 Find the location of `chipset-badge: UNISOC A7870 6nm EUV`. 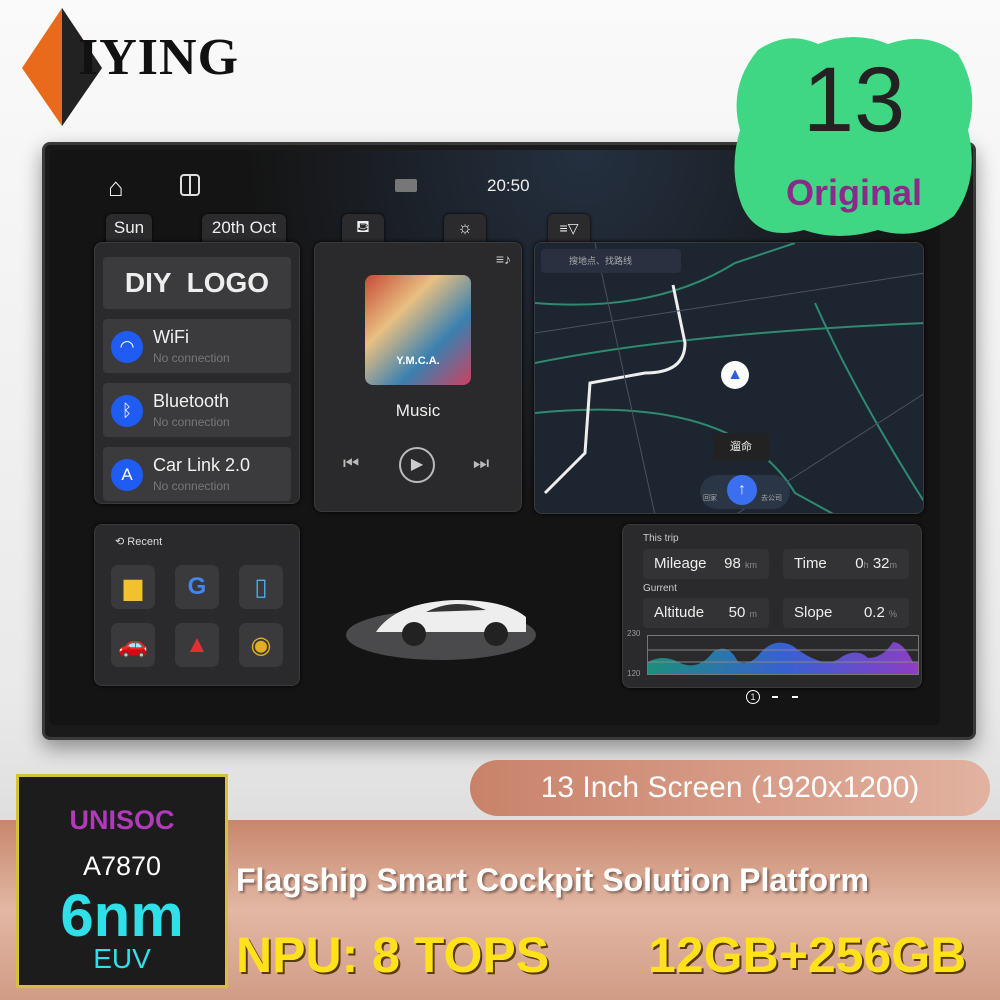

chipset-badge: UNISOC A7870 6nm EUV is located at coordinates (122, 881).